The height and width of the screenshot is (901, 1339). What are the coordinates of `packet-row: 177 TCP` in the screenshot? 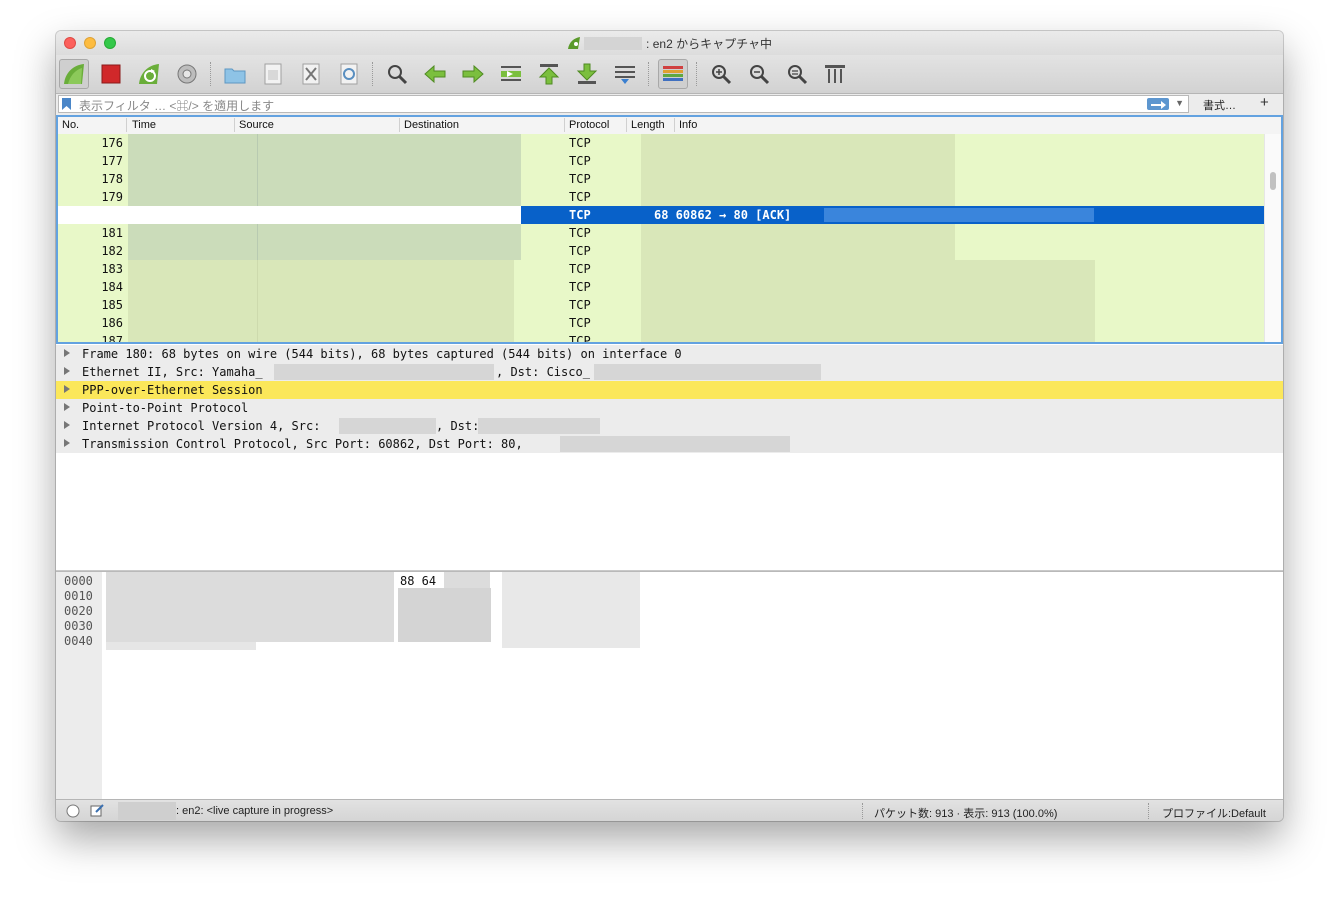 It's located at (662, 161).